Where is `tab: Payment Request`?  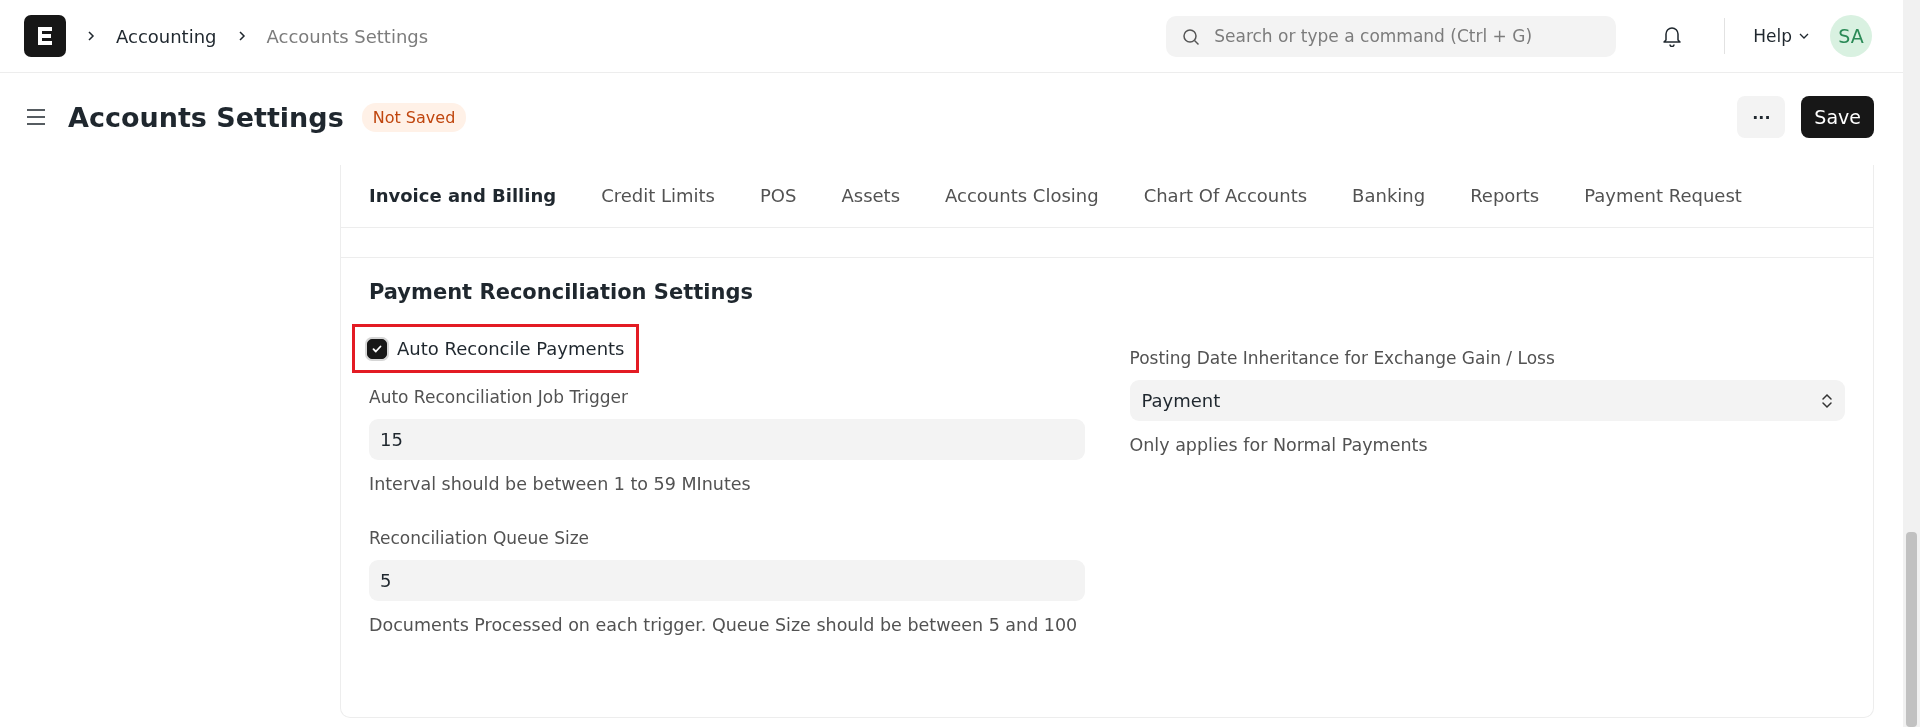
tab: Payment Request is located at coordinates (1663, 196).